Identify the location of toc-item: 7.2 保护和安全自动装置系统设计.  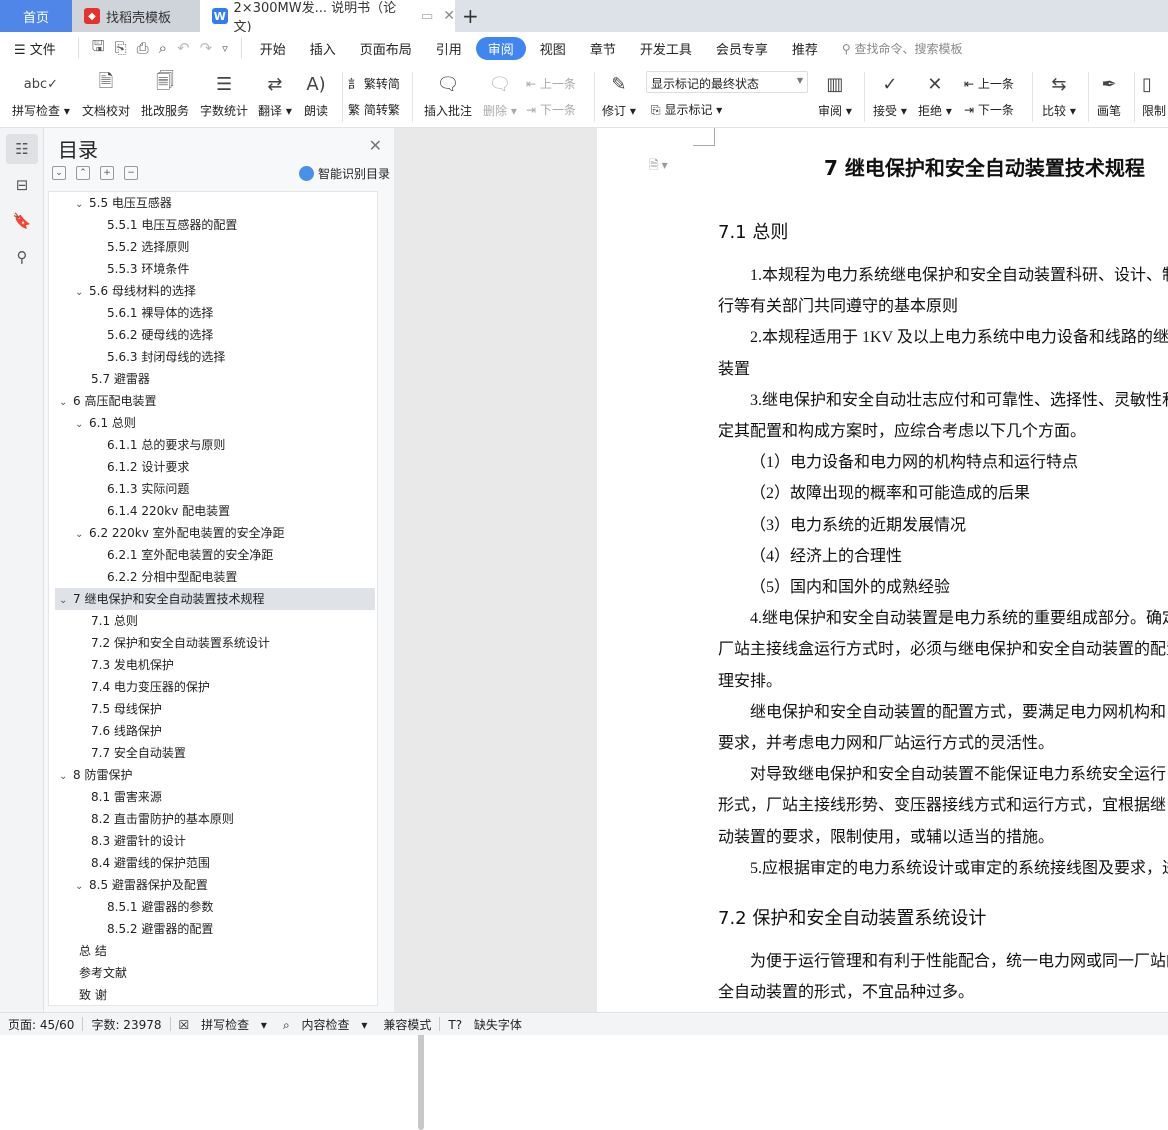
(180, 643).